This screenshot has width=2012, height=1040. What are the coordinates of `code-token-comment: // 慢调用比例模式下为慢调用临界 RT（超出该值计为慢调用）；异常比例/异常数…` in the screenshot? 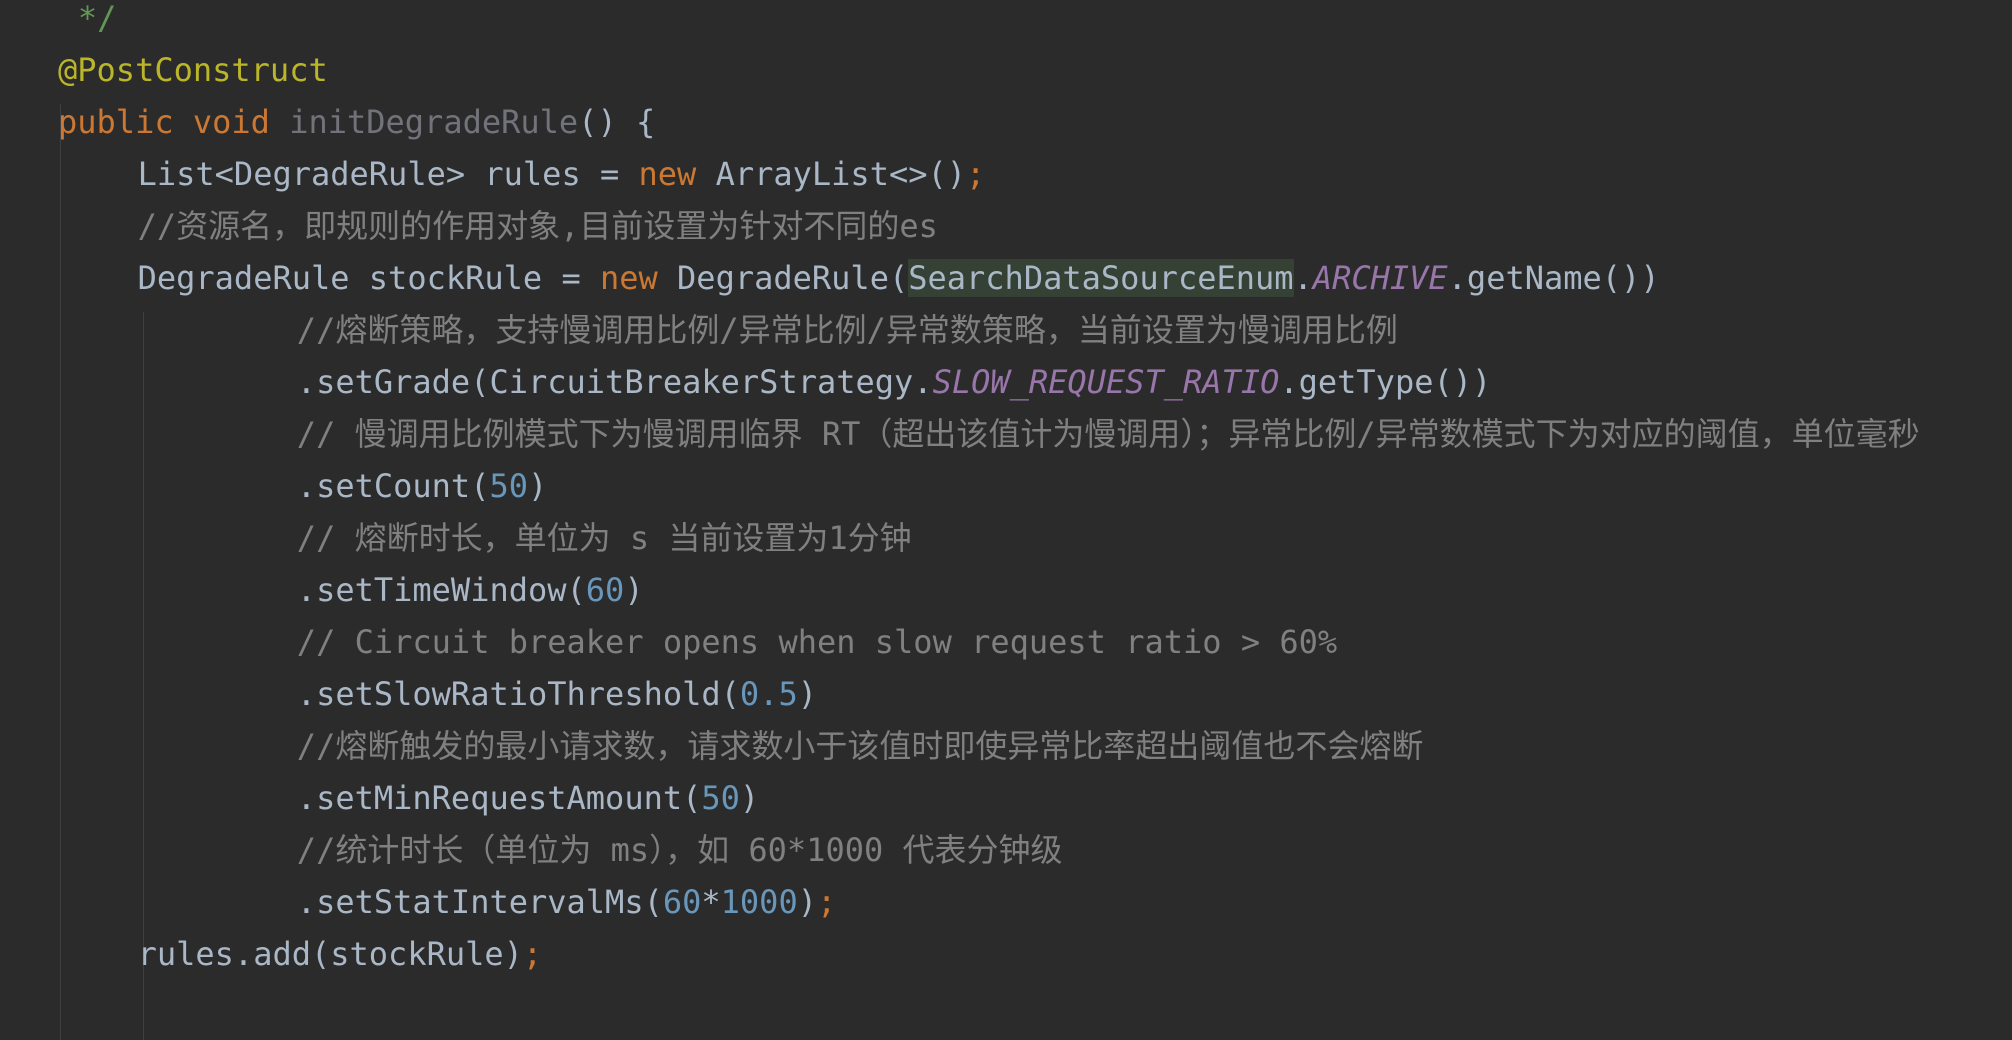 It's located at (1108, 434).